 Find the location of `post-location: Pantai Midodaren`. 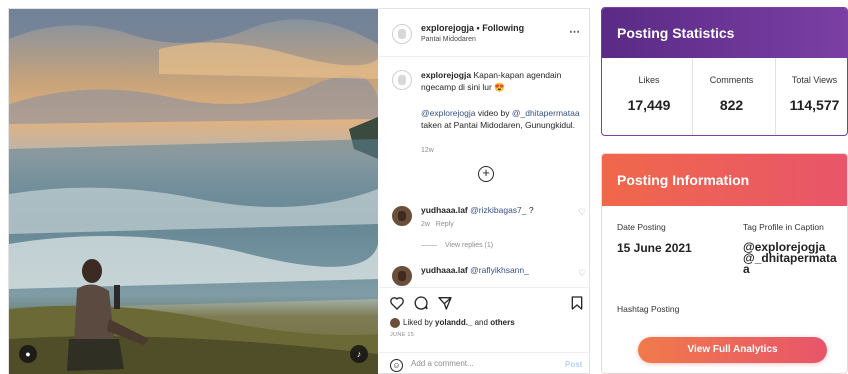

post-location: Pantai Midodaren is located at coordinates (448, 39).